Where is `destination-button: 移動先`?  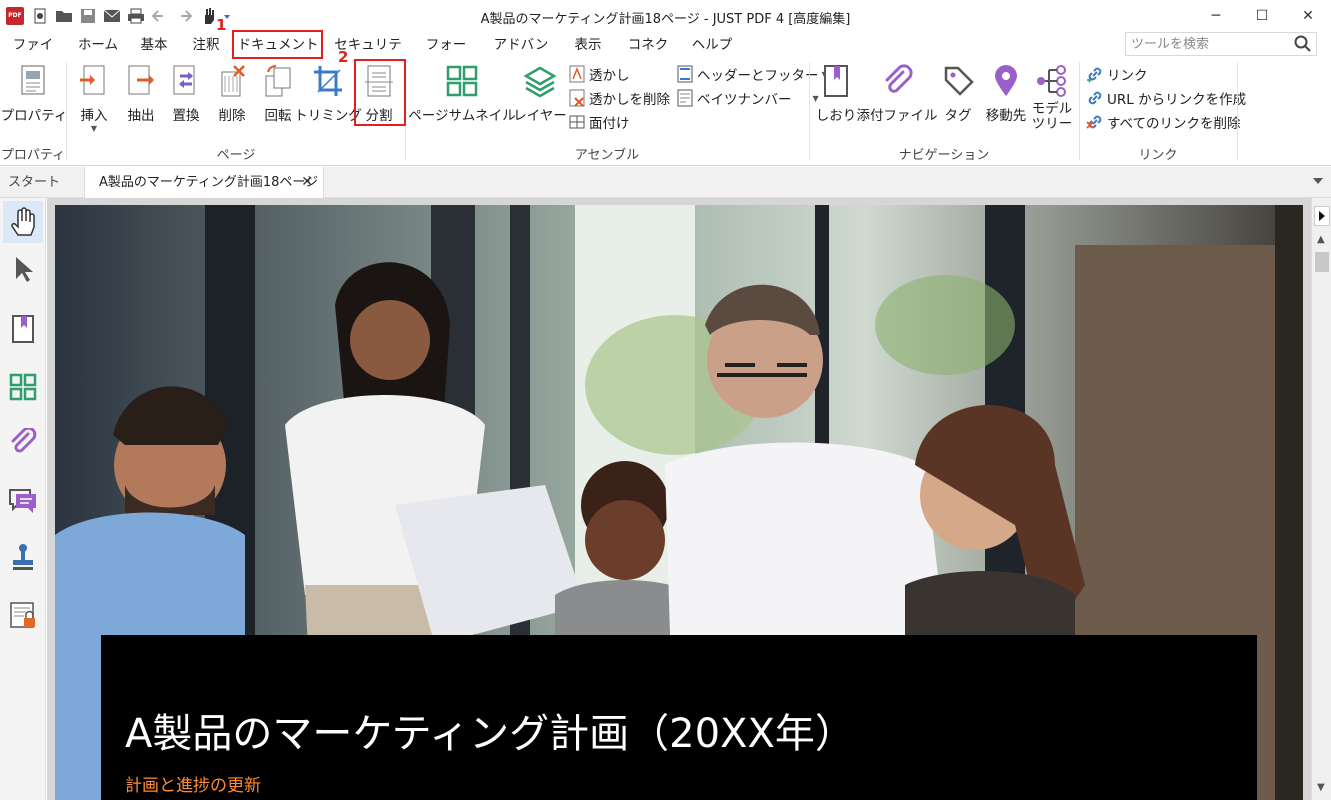 destination-button: 移動先 is located at coordinates (1006, 93).